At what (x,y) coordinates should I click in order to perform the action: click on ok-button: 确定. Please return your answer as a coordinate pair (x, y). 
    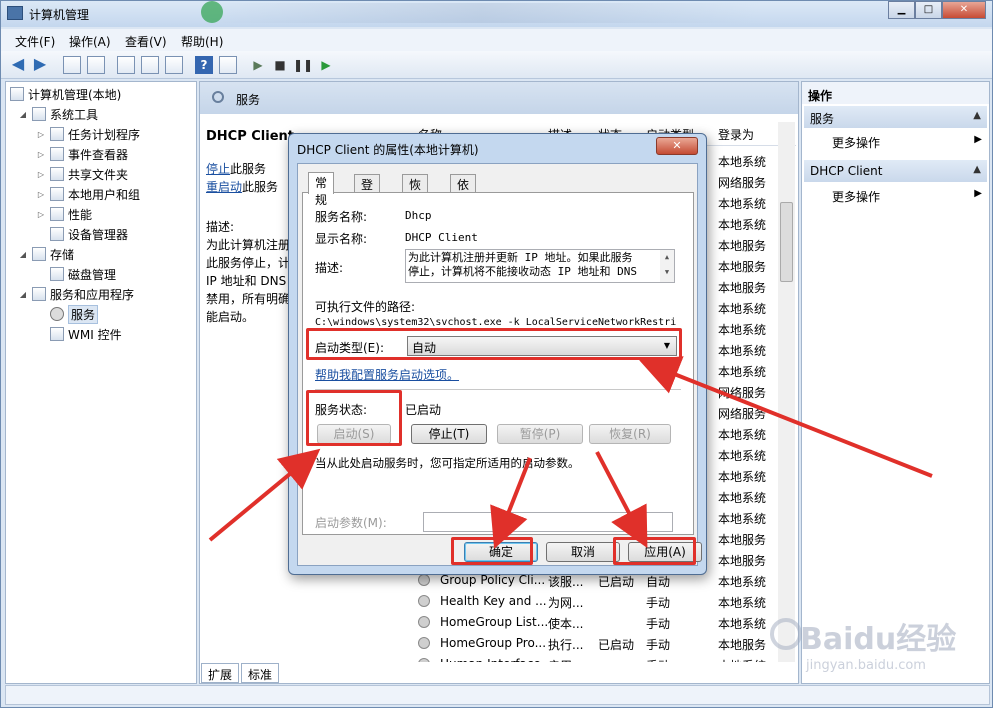
    Looking at the image, I should click on (501, 552).